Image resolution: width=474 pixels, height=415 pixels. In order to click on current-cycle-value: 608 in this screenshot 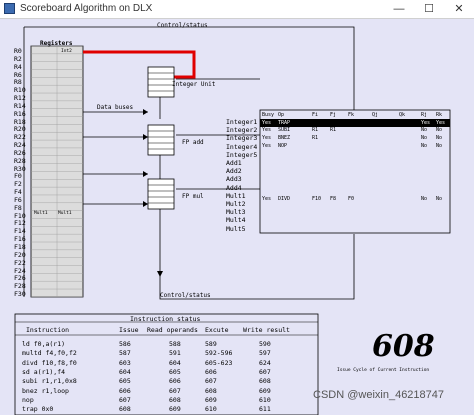, I will do `click(403, 346)`.